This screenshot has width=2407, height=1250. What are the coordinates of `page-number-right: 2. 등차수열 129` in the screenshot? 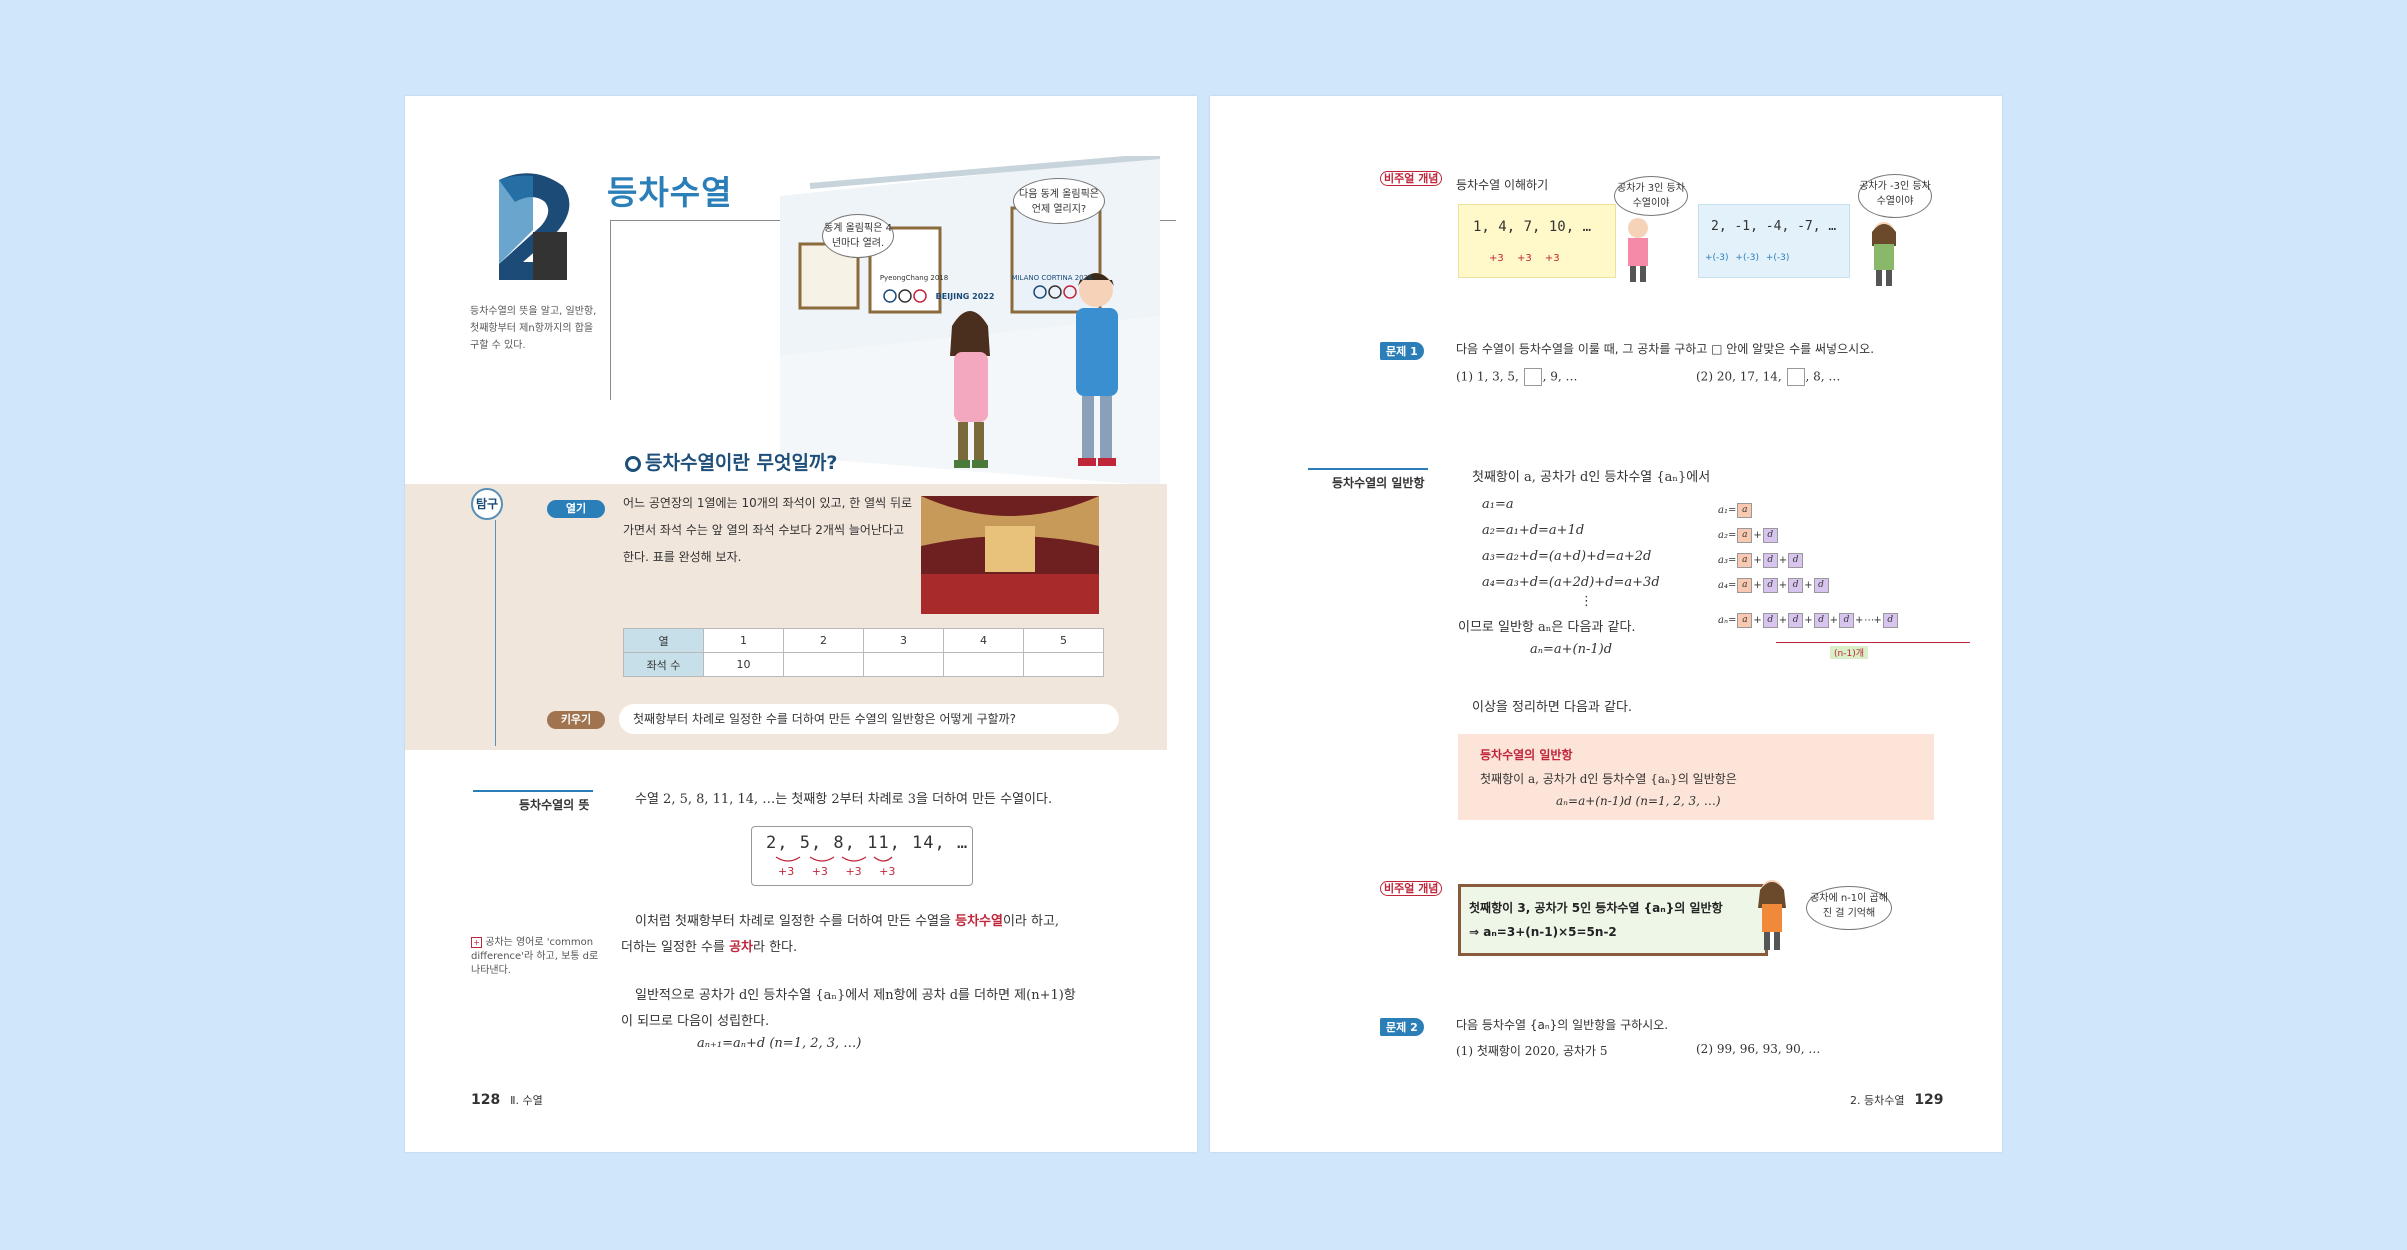 It's located at (1897, 1100).